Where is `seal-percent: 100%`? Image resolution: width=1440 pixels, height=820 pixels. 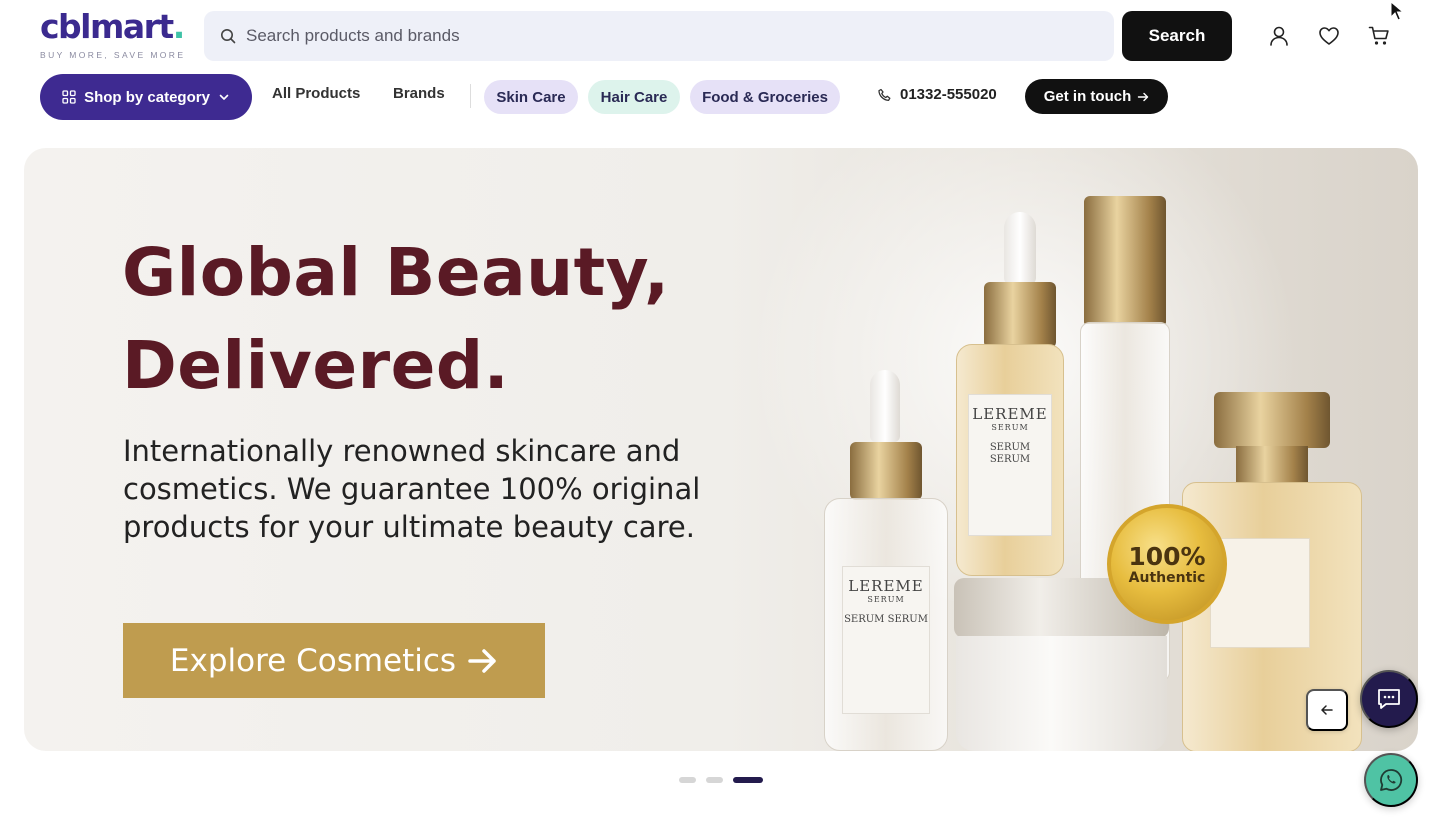
seal-percent: 100% is located at coordinates (1167, 556).